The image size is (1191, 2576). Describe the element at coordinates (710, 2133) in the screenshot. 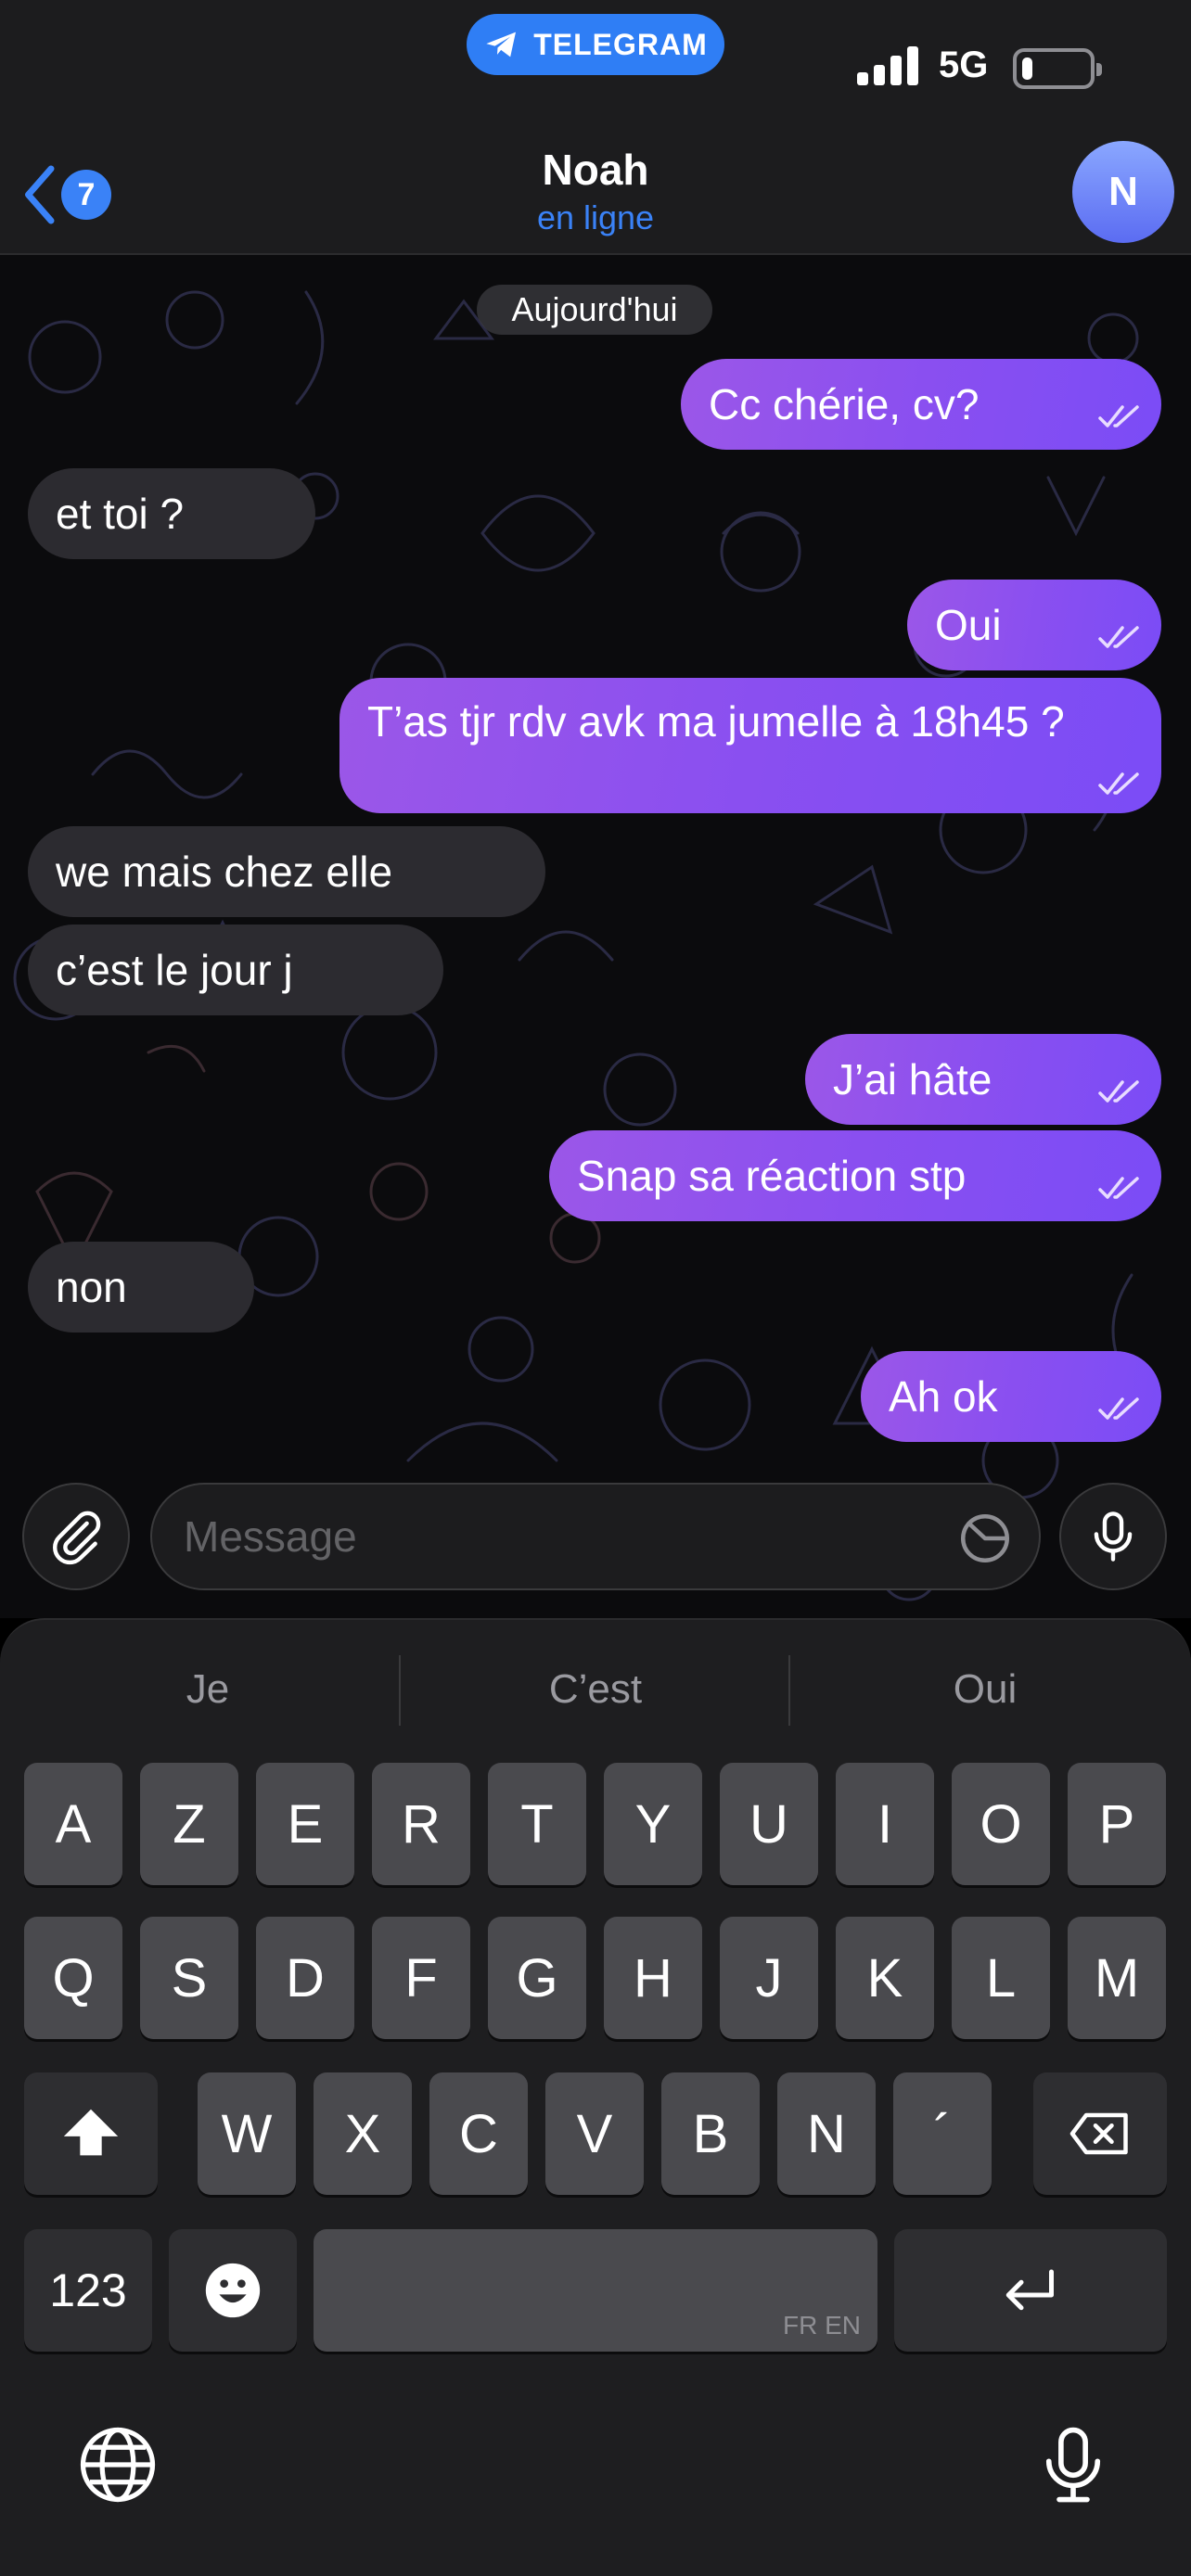

I see `key-b: B` at that location.